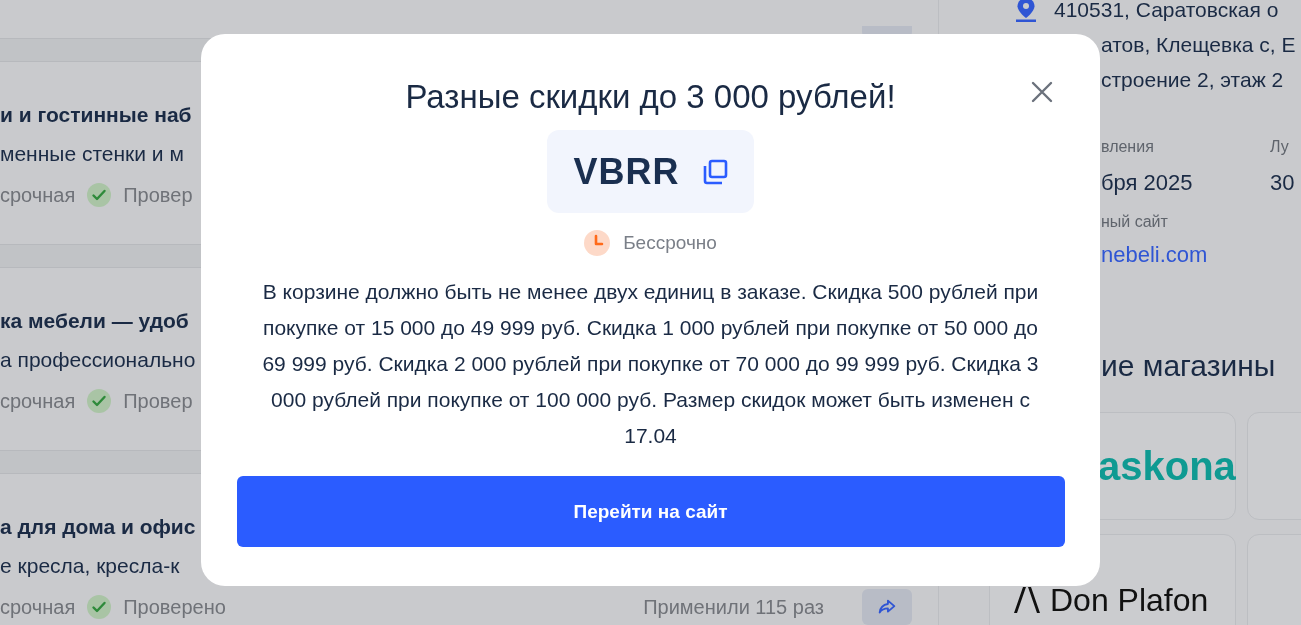  Describe the element at coordinates (94, 320) in the screenshot. I see `offer-title: ка мебели — удоб` at that location.